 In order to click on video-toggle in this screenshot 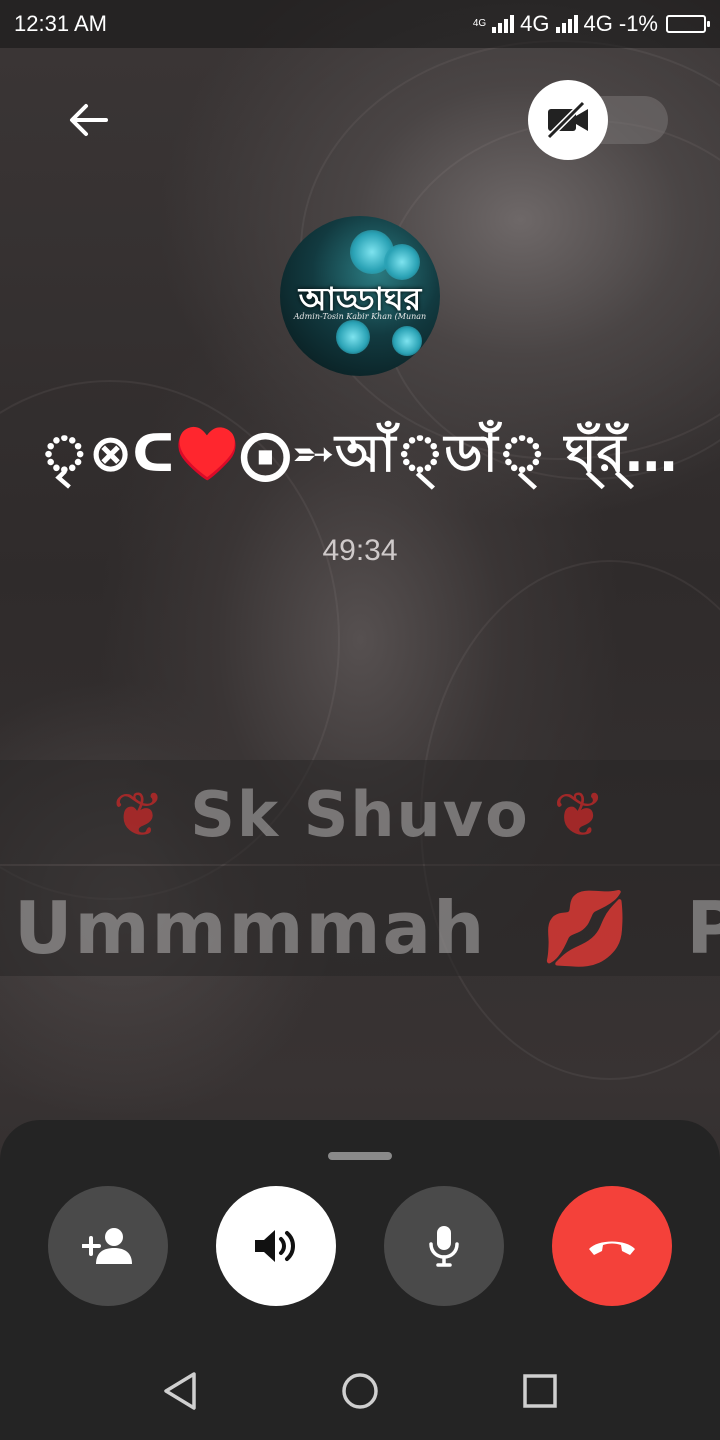, I will do `click(598, 120)`.